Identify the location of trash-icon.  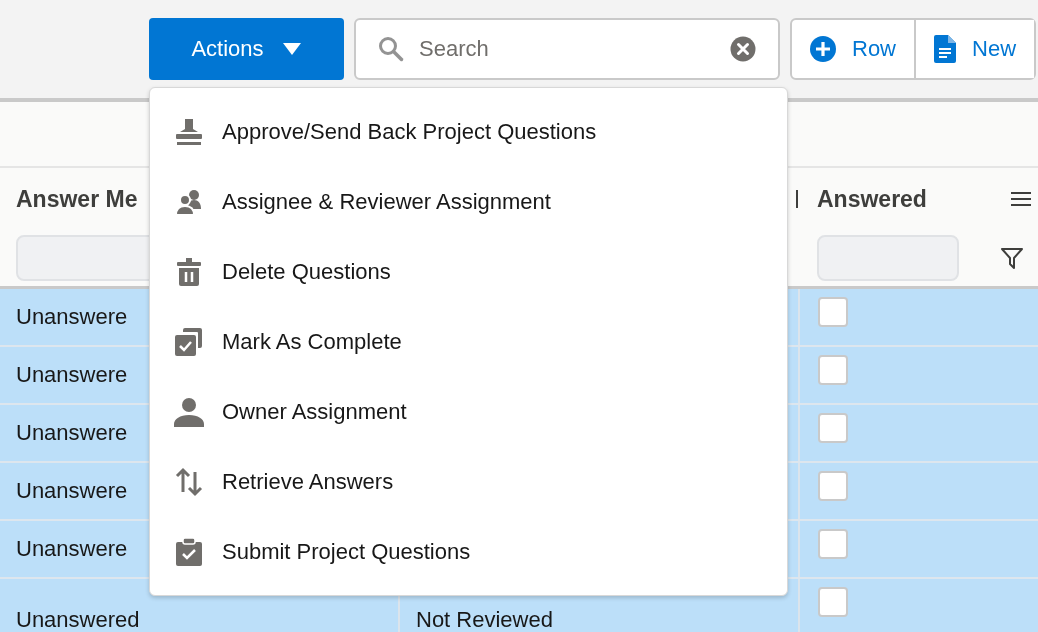
(189, 272).